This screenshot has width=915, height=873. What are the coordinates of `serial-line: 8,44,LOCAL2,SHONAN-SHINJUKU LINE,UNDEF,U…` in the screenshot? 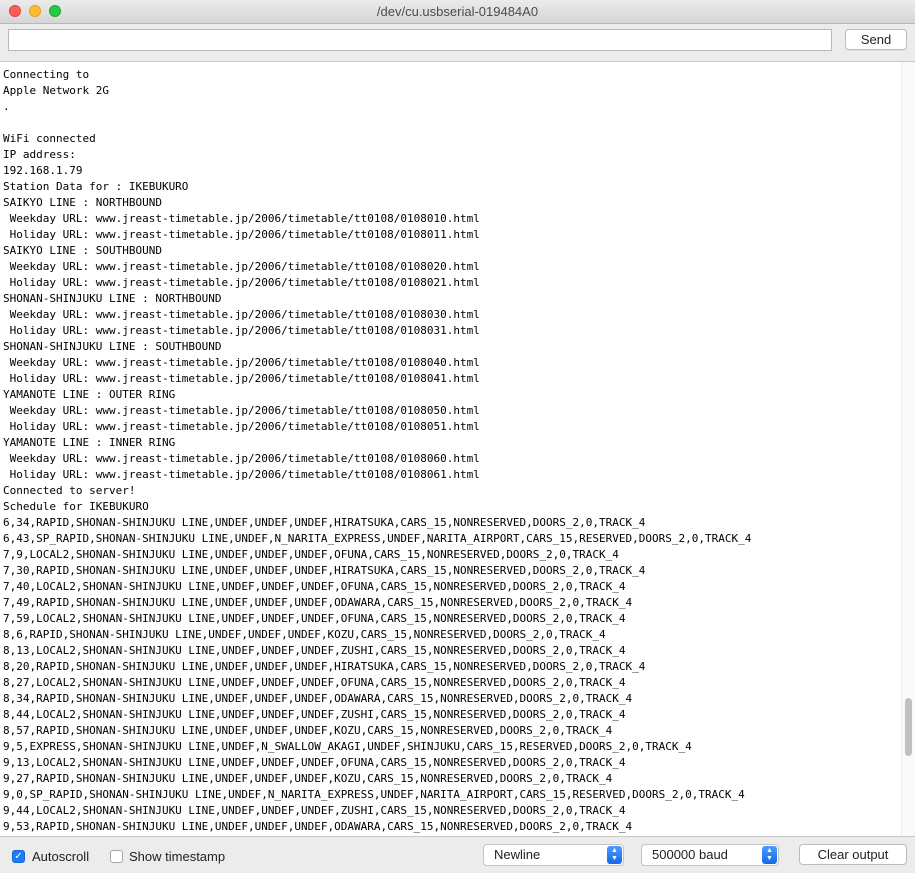 It's located at (314, 714).